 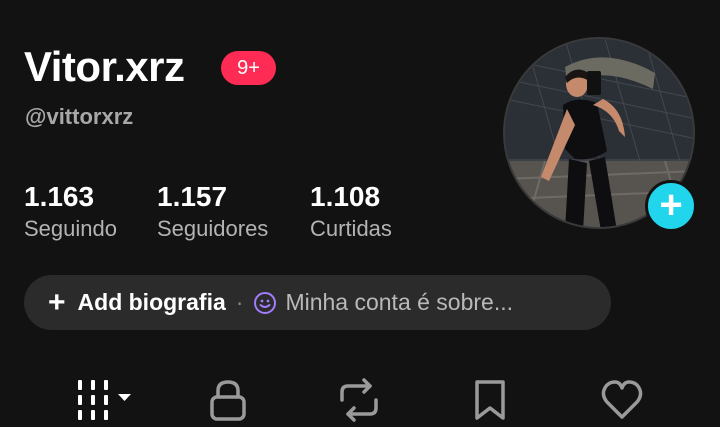 I want to click on grid-icon, so click(x=104, y=400).